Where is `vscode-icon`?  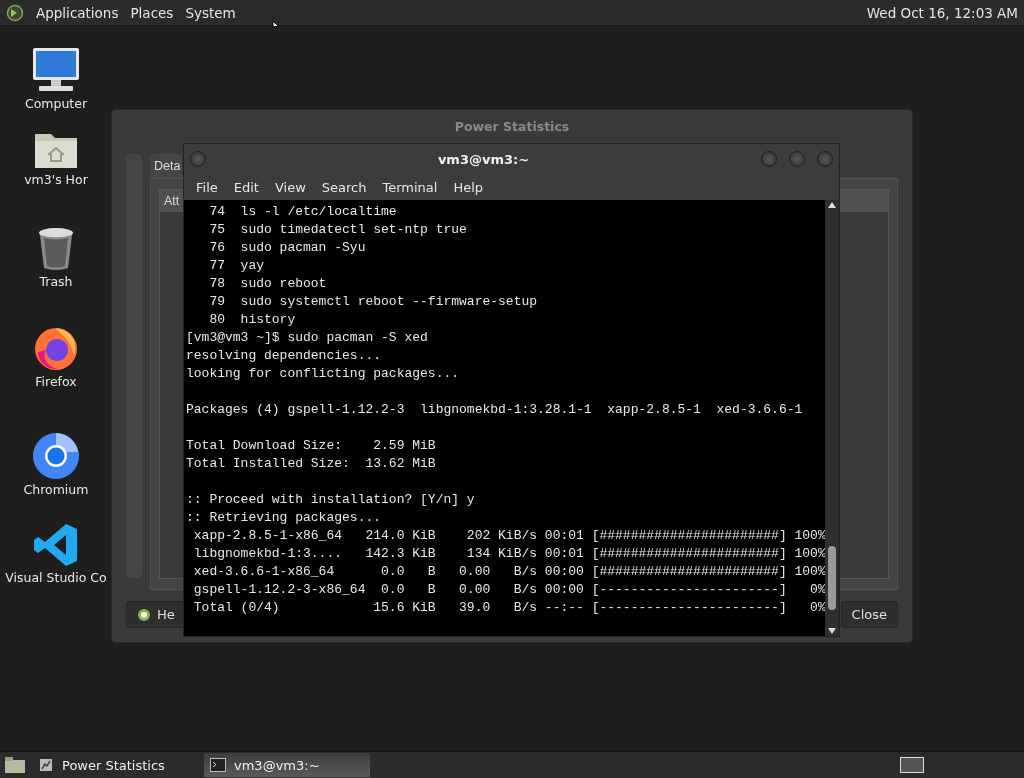 vscode-icon is located at coordinates (56, 545).